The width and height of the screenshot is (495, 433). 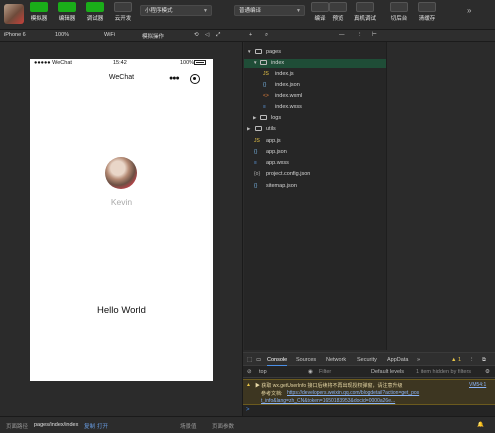 What do you see at coordinates (248, 410) in the screenshot?
I see `console-prompt: >` at bounding box center [248, 410].